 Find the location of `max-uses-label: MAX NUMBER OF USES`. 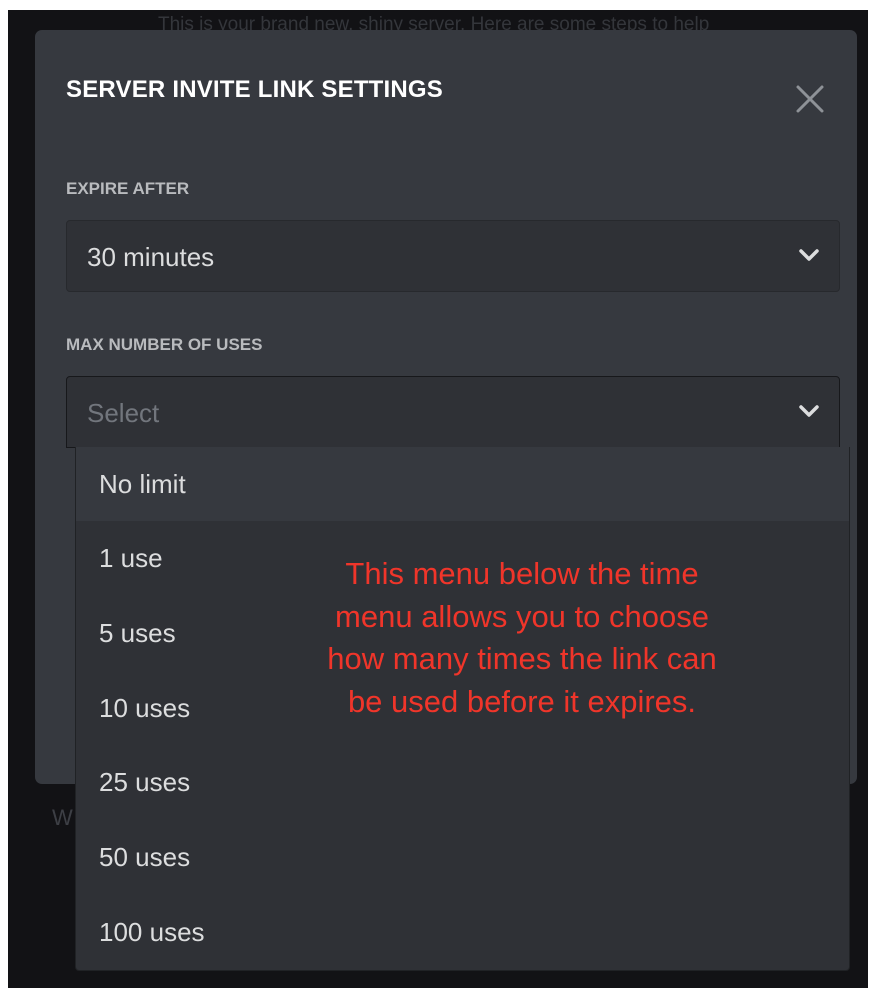

max-uses-label: MAX NUMBER OF USES is located at coordinates (164, 344).